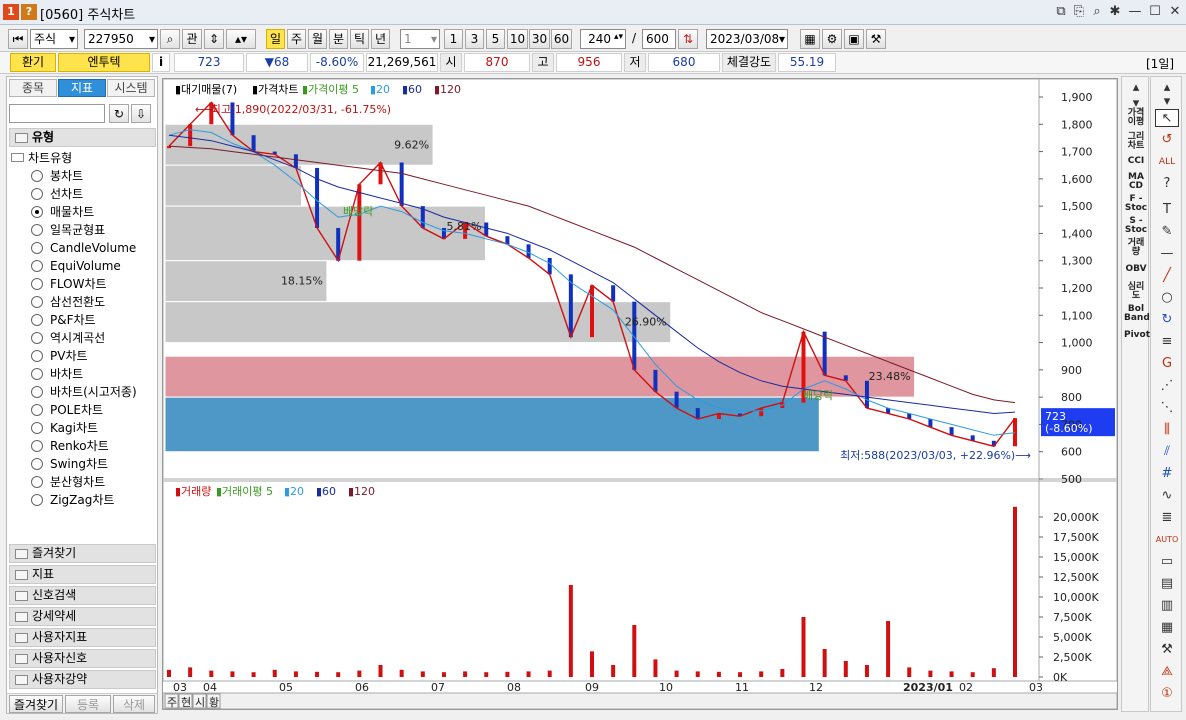  I want to click on auto-icon: AUTO, so click(1167, 540).